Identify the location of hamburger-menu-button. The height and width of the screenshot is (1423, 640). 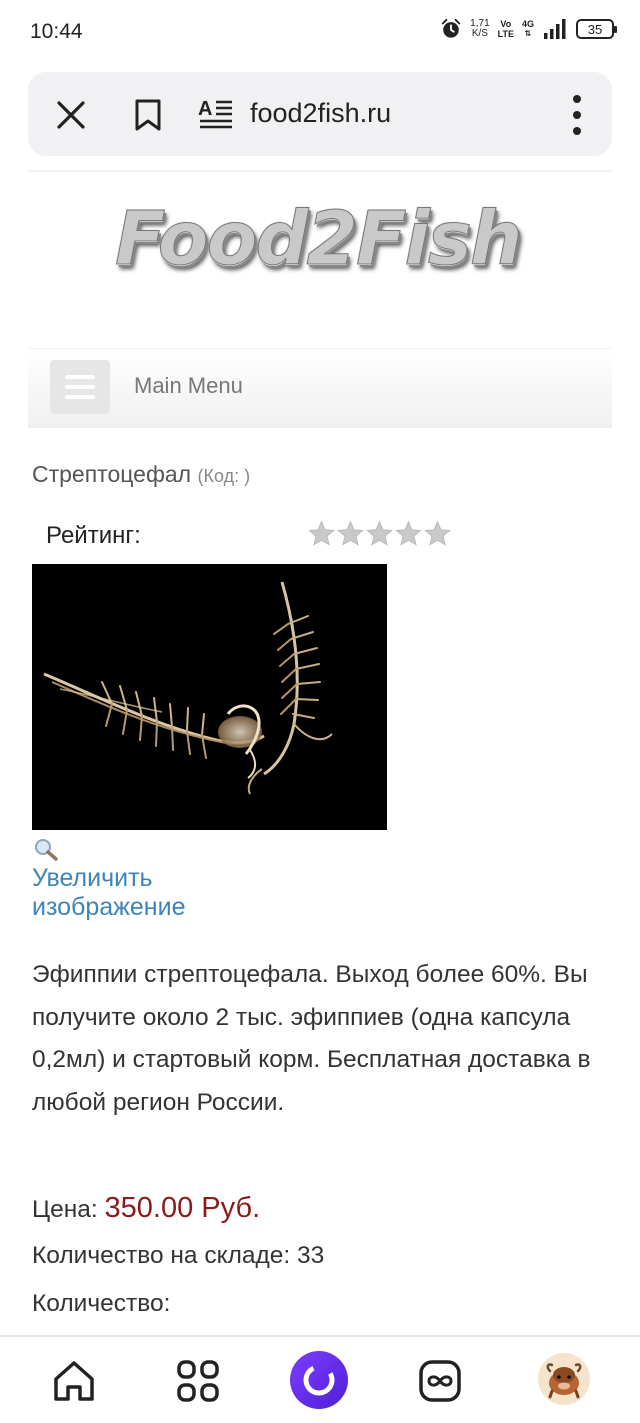
(80, 387).